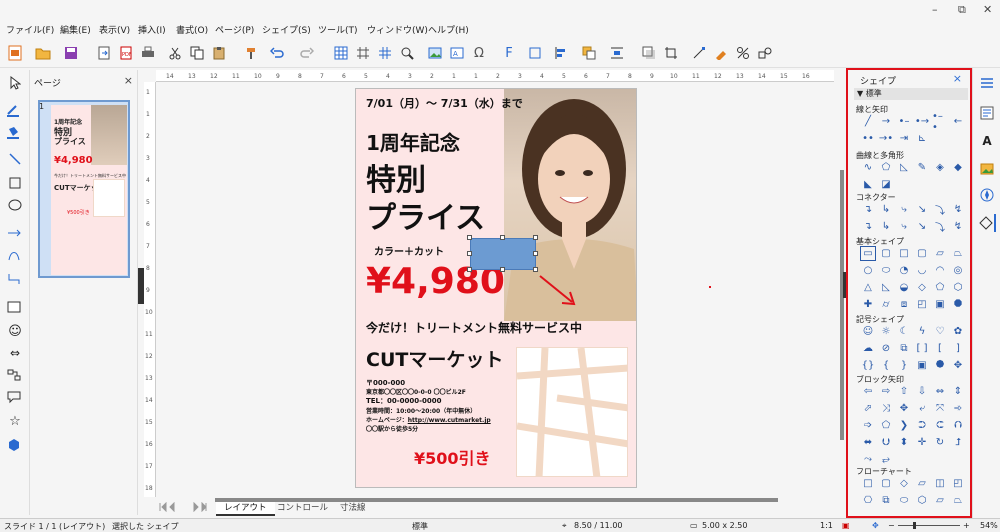 The width and height of the screenshot is (1000, 532). I want to click on up-right-arrow-icon: ⬀, so click(868, 408).